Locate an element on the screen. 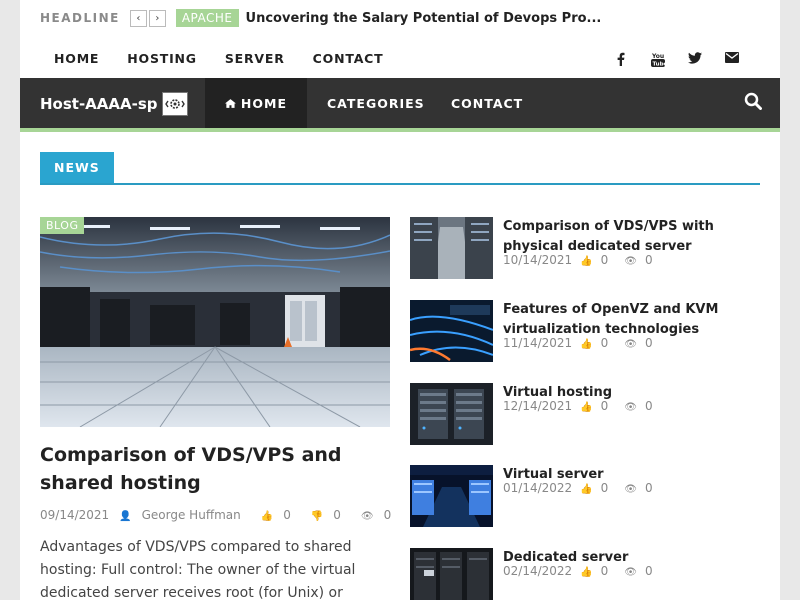  list-item-meta: 11/14/2021 👍 0 👁 0 is located at coordinates (586, 343).